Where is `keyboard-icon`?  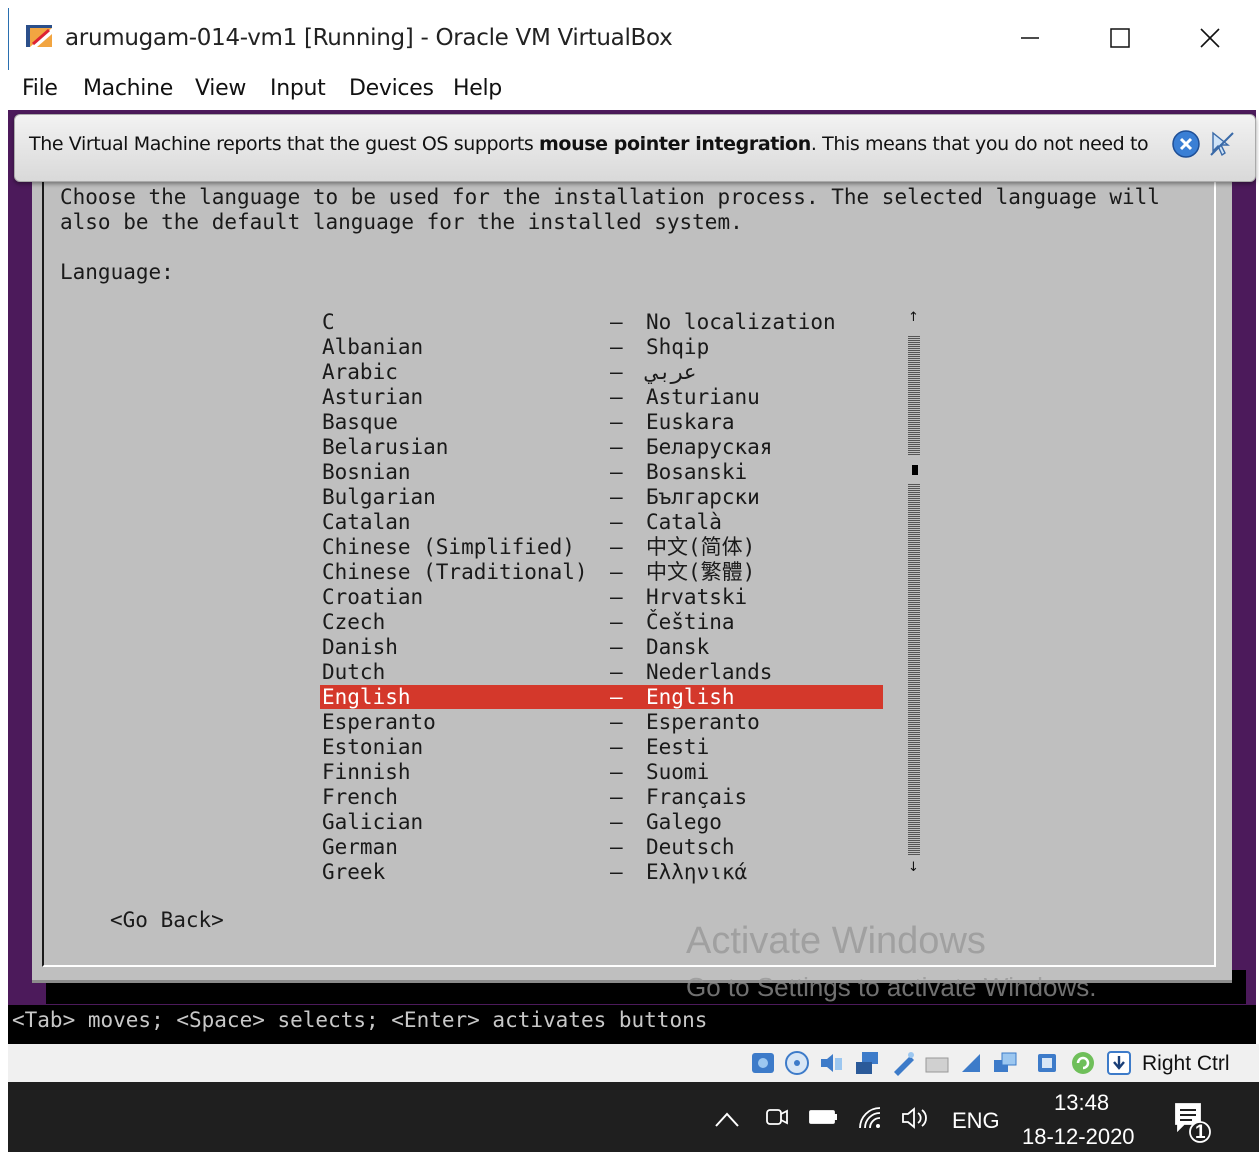 keyboard-icon is located at coordinates (1119, 1063).